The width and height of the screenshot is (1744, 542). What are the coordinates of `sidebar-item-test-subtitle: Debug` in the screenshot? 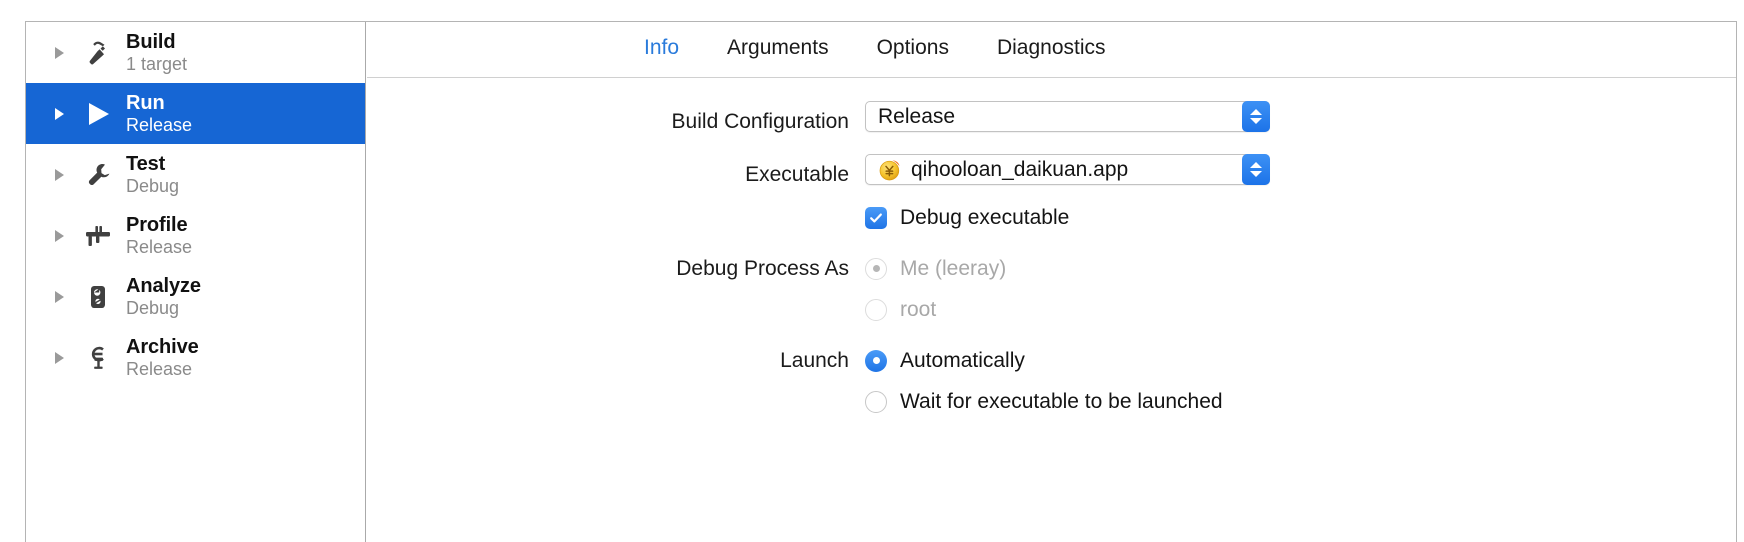 It's located at (153, 186).